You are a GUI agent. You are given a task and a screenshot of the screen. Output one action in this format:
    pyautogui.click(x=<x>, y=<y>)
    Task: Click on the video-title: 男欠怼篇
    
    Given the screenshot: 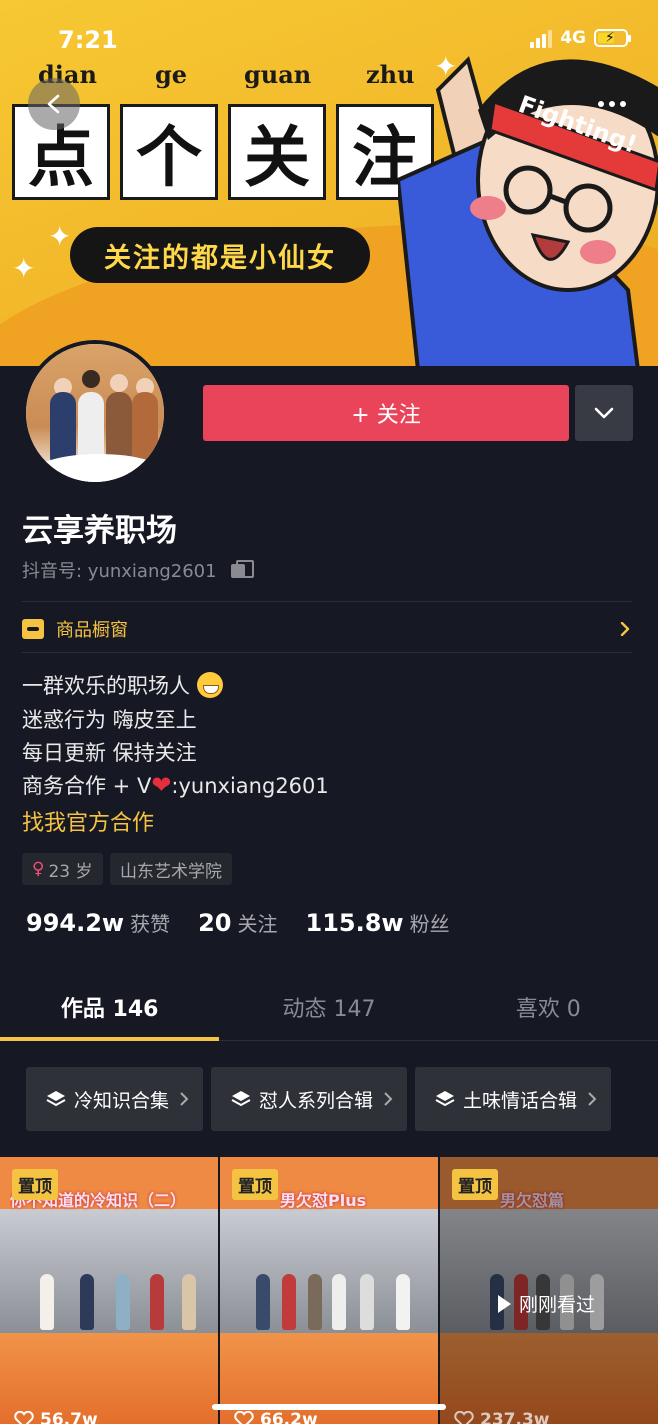 What is the action you would take?
    pyautogui.click(x=532, y=1200)
    